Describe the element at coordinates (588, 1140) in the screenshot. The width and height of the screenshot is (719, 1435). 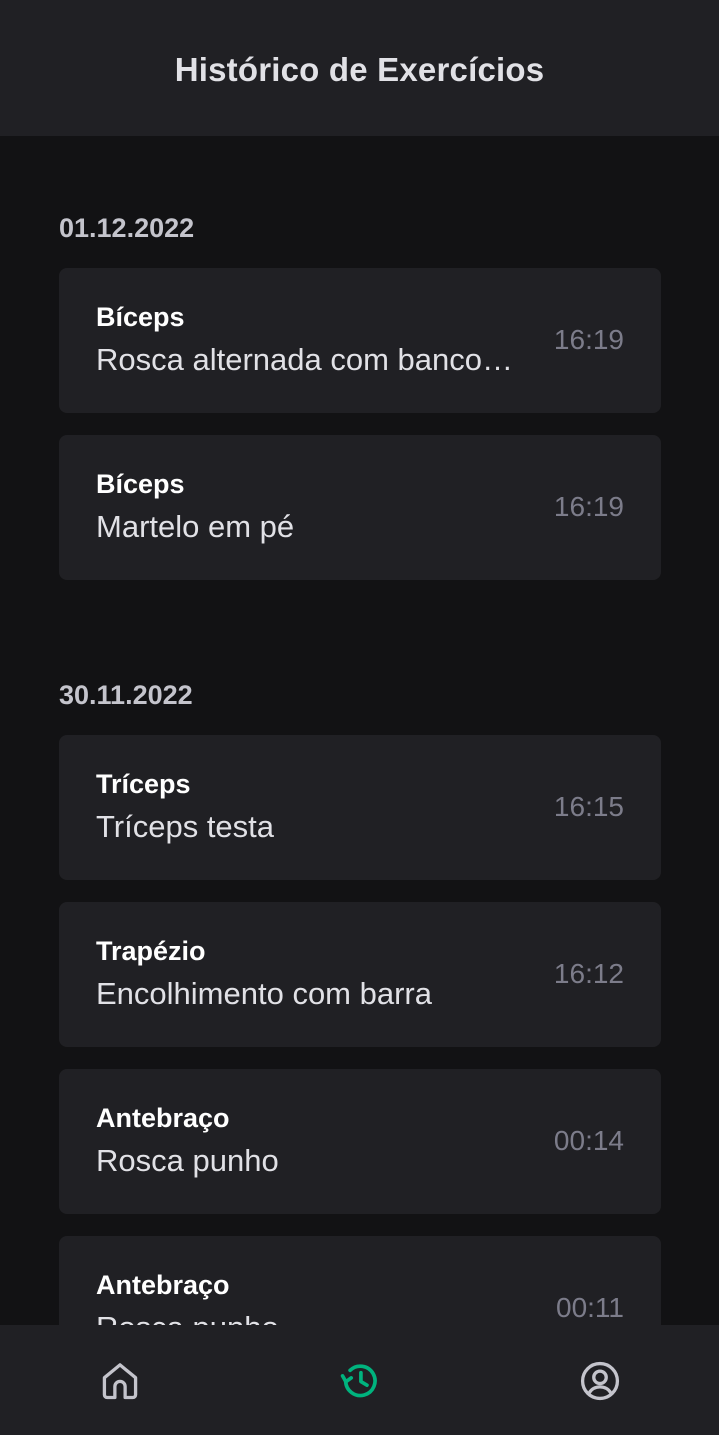
I see `exercise-time: 00:14` at that location.